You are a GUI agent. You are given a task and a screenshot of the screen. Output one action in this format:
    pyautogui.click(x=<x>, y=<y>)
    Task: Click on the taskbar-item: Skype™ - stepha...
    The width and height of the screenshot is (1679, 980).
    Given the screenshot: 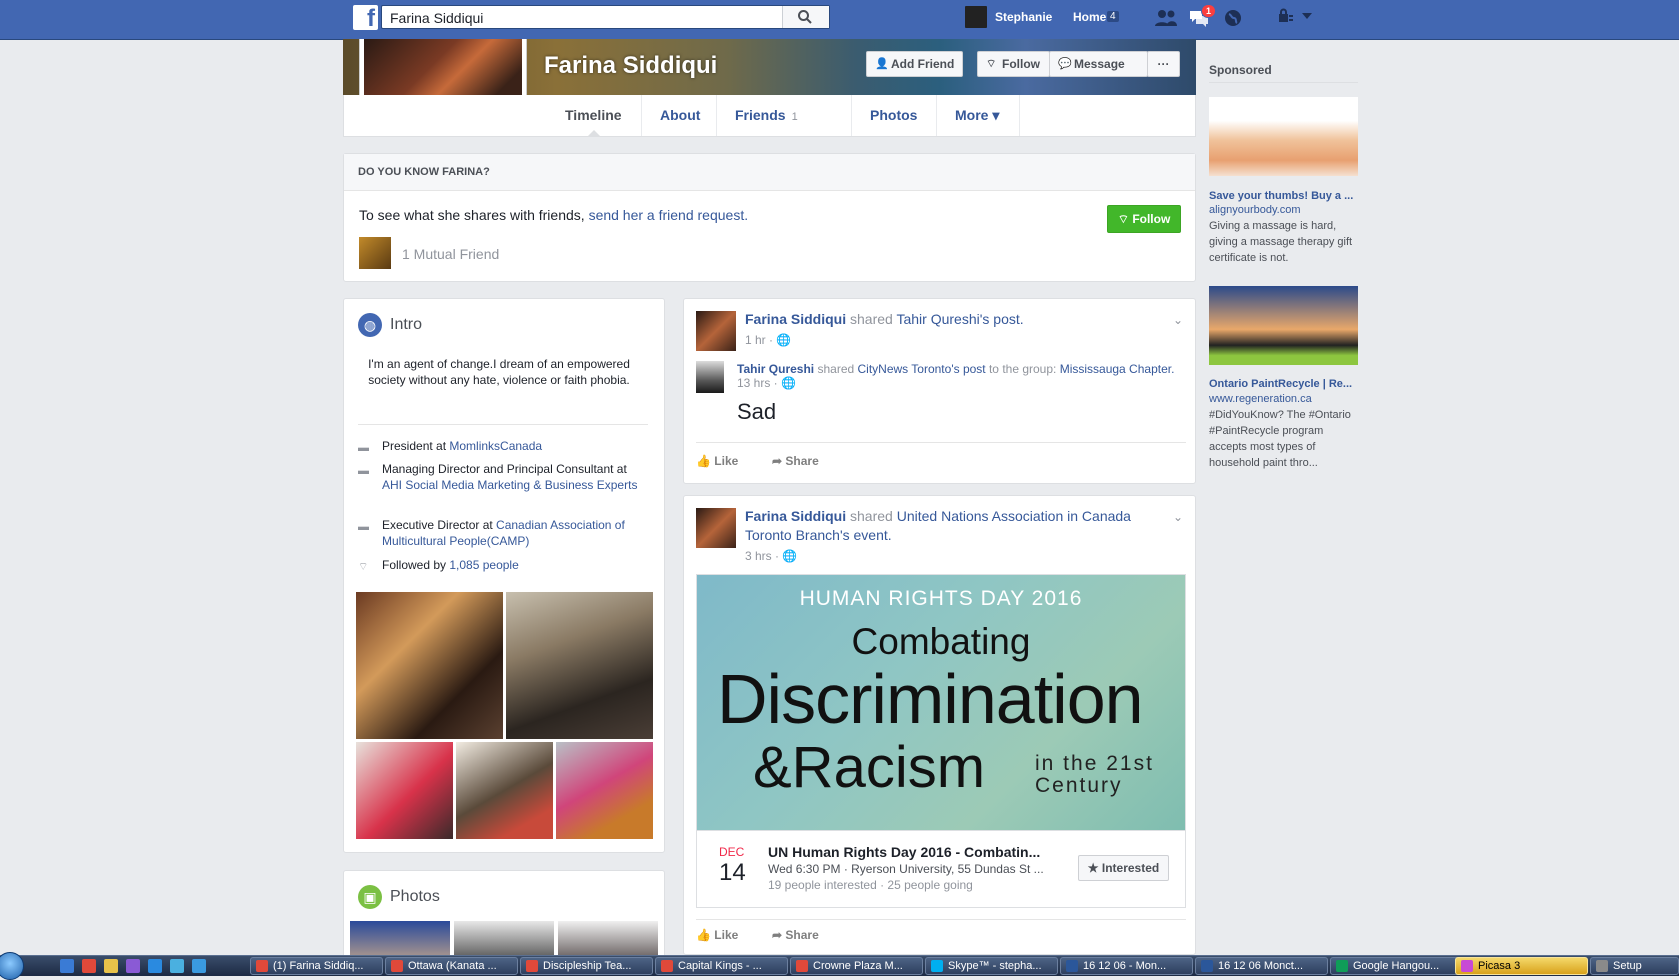 What is the action you would take?
    pyautogui.click(x=991, y=966)
    